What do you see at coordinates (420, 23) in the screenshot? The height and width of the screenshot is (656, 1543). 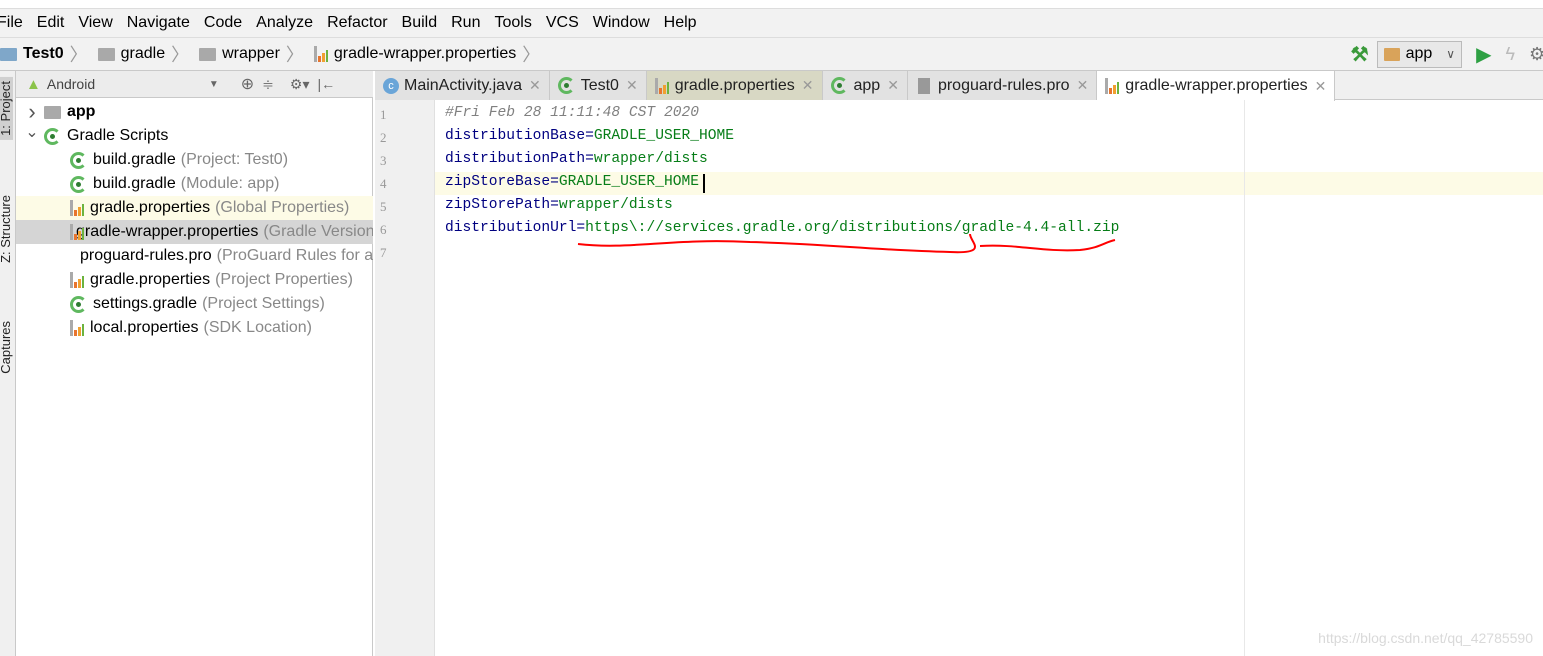 I see `menu-build: Build` at bounding box center [420, 23].